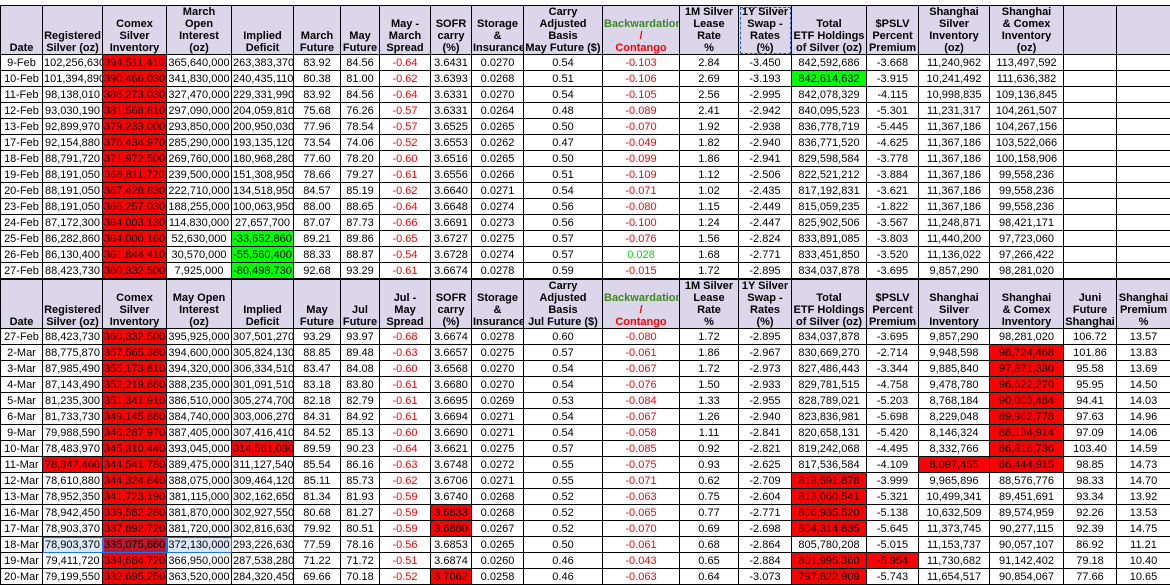 This screenshot has width=1170, height=585. Describe the element at coordinates (641, 401) in the screenshot. I see `cell-backwardation-contango: -0.084` at that location.